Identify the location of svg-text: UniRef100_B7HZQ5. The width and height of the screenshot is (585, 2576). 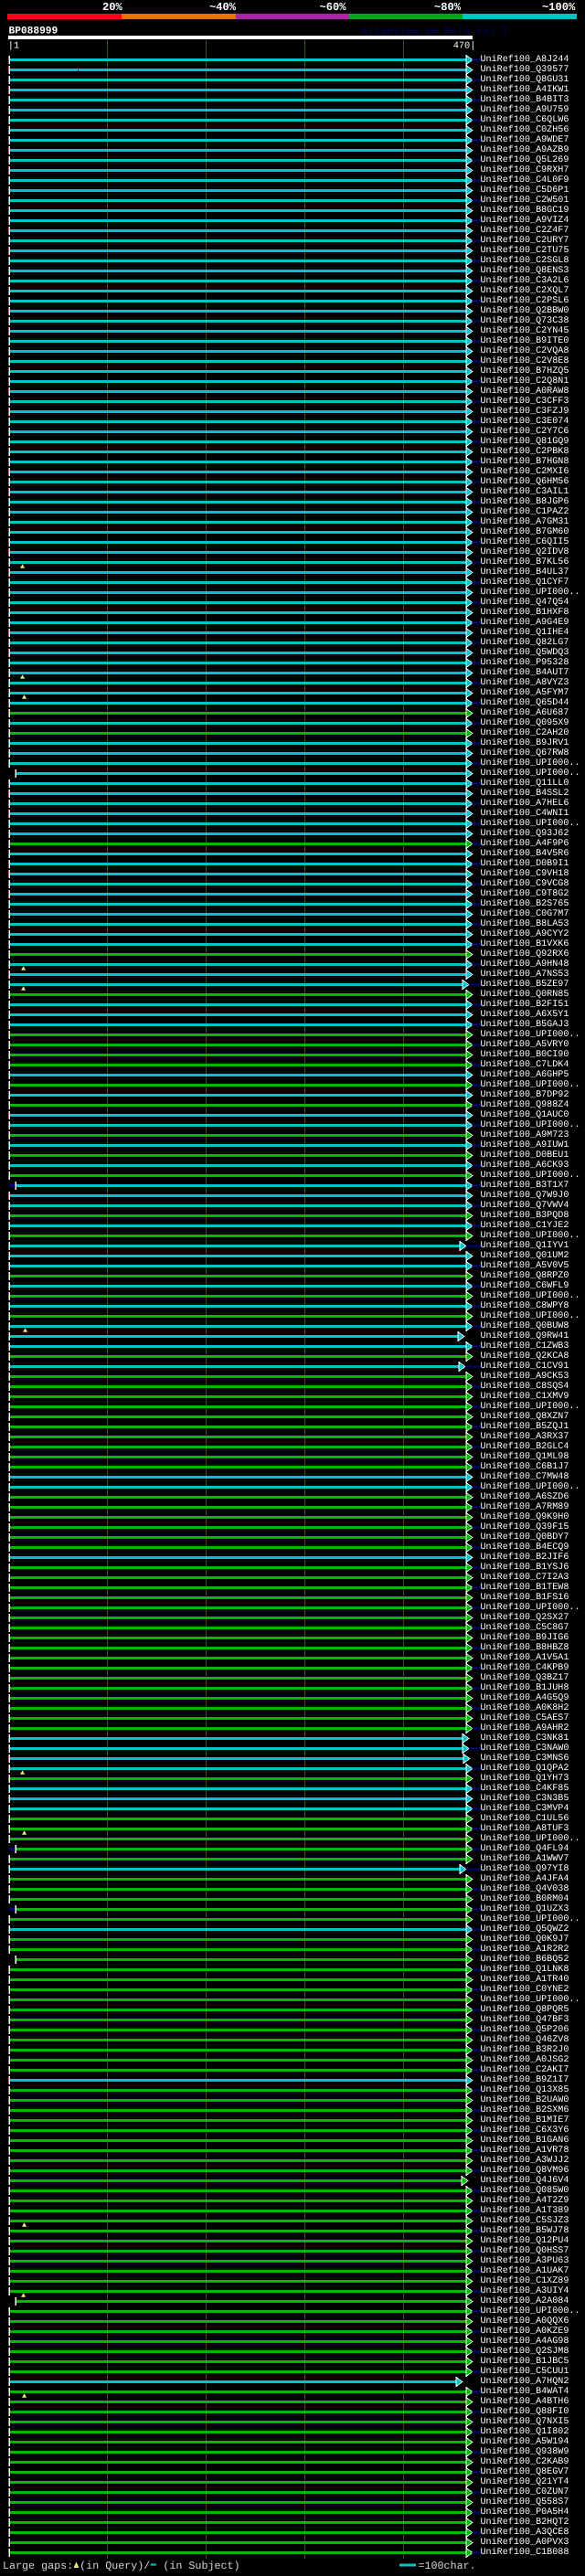
(525, 371).